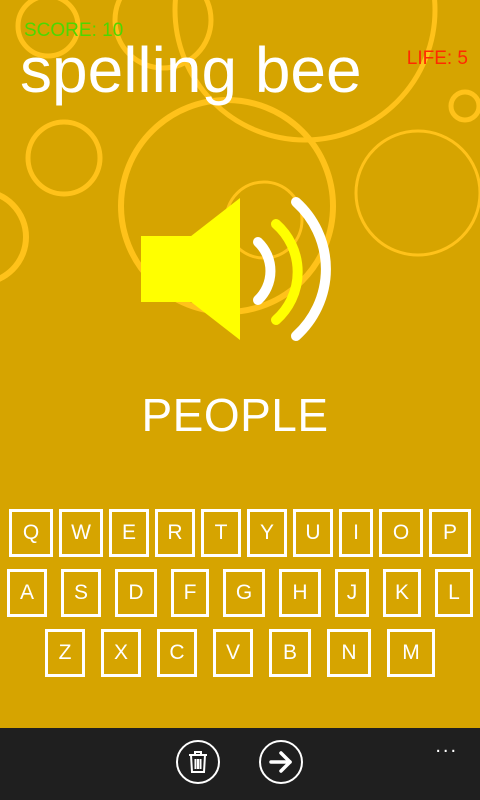 This screenshot has width=480, height=800. I want to click on target-word: PEOPLE, so click(235, 415).